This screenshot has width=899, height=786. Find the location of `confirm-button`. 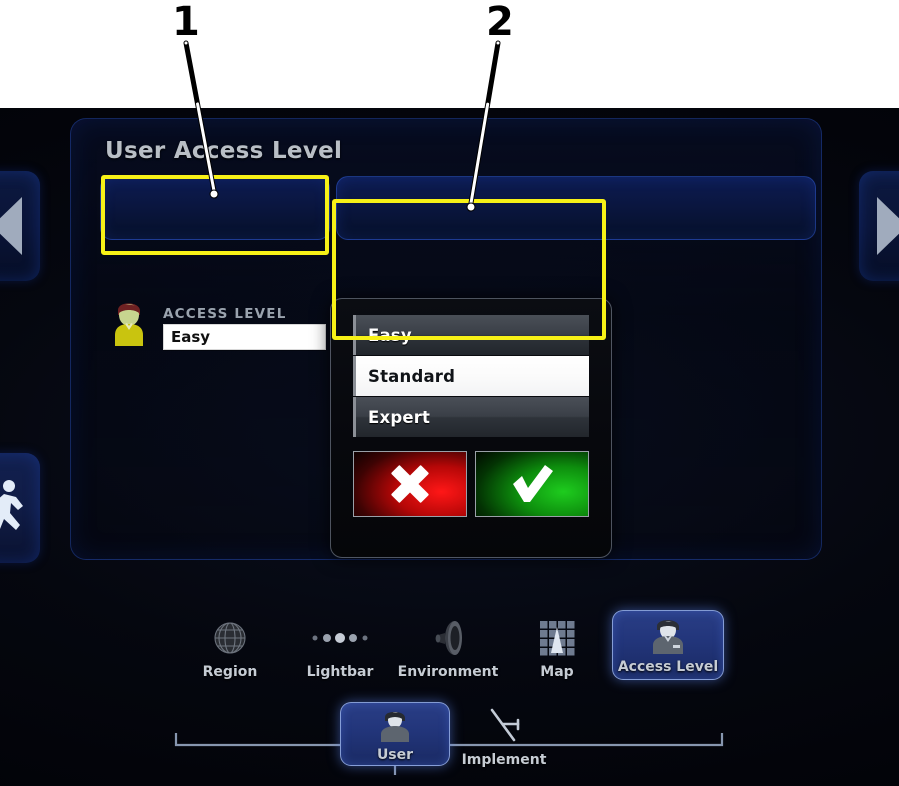

confirm-button is located at coordinates (532, 484).